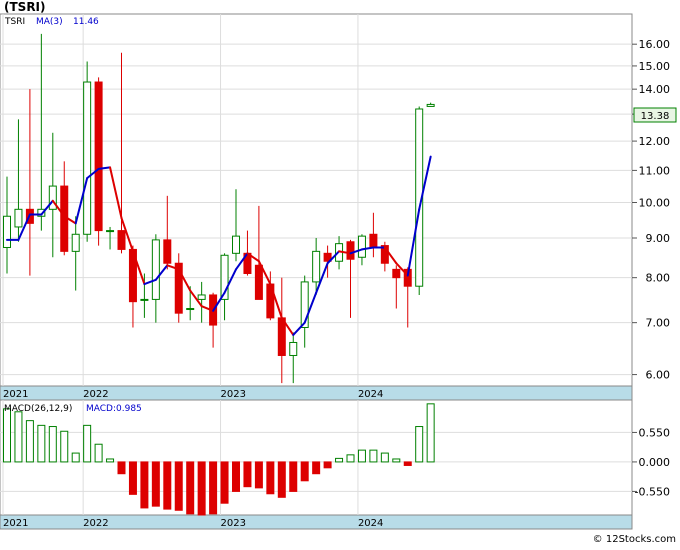 Image resolution: width=680 pixels, height=550 pixels. What do you see at coordinates (25, 7) in the screenshot?
I see `chart-symbol-title: (TSRI)` at bounding box center [25, 7].